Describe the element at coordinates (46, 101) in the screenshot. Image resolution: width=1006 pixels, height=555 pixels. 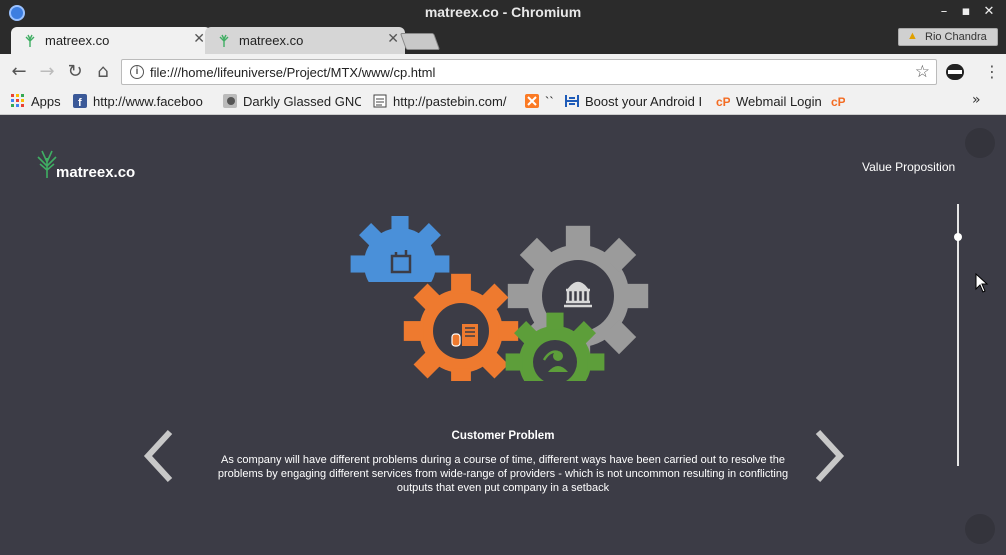
I see `bookmark-label: Apps` at that location.